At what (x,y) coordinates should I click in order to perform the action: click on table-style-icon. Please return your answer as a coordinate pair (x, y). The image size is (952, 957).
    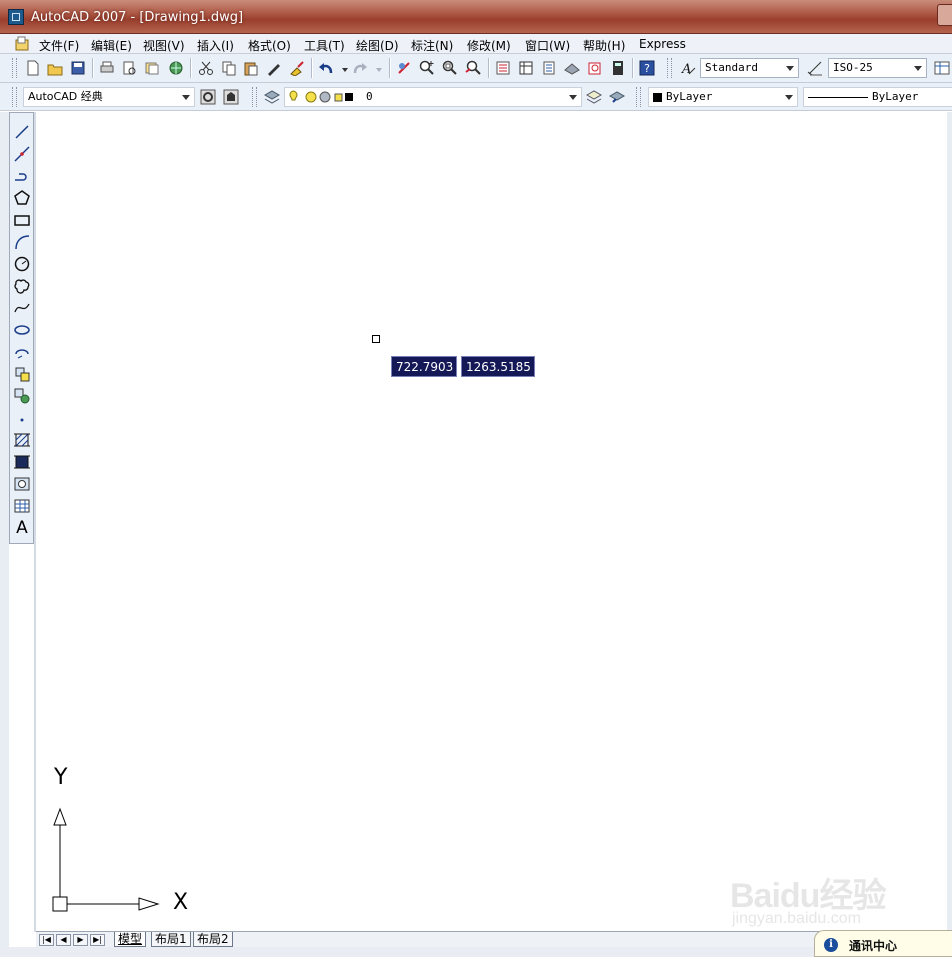
    Looking at the image, I should click on (942, 68).